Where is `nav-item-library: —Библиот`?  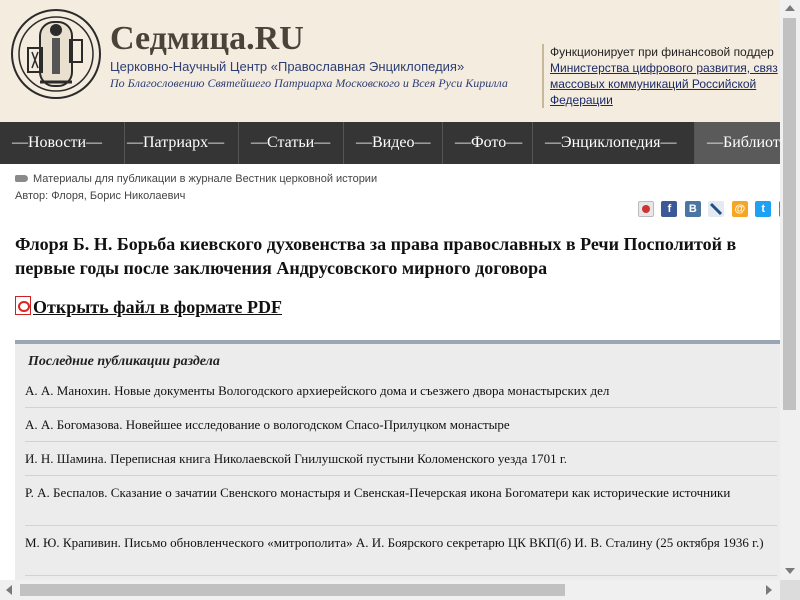
nav-item-library: —Библиот is located at coordinates (737, 143).